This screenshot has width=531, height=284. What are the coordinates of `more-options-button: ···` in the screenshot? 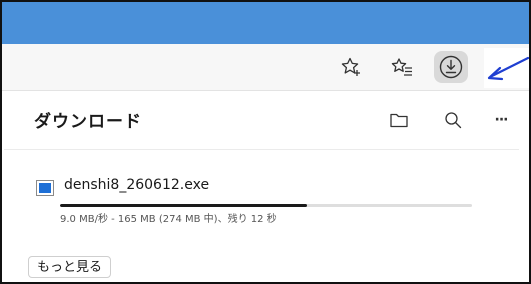 It's located at (501, 120).